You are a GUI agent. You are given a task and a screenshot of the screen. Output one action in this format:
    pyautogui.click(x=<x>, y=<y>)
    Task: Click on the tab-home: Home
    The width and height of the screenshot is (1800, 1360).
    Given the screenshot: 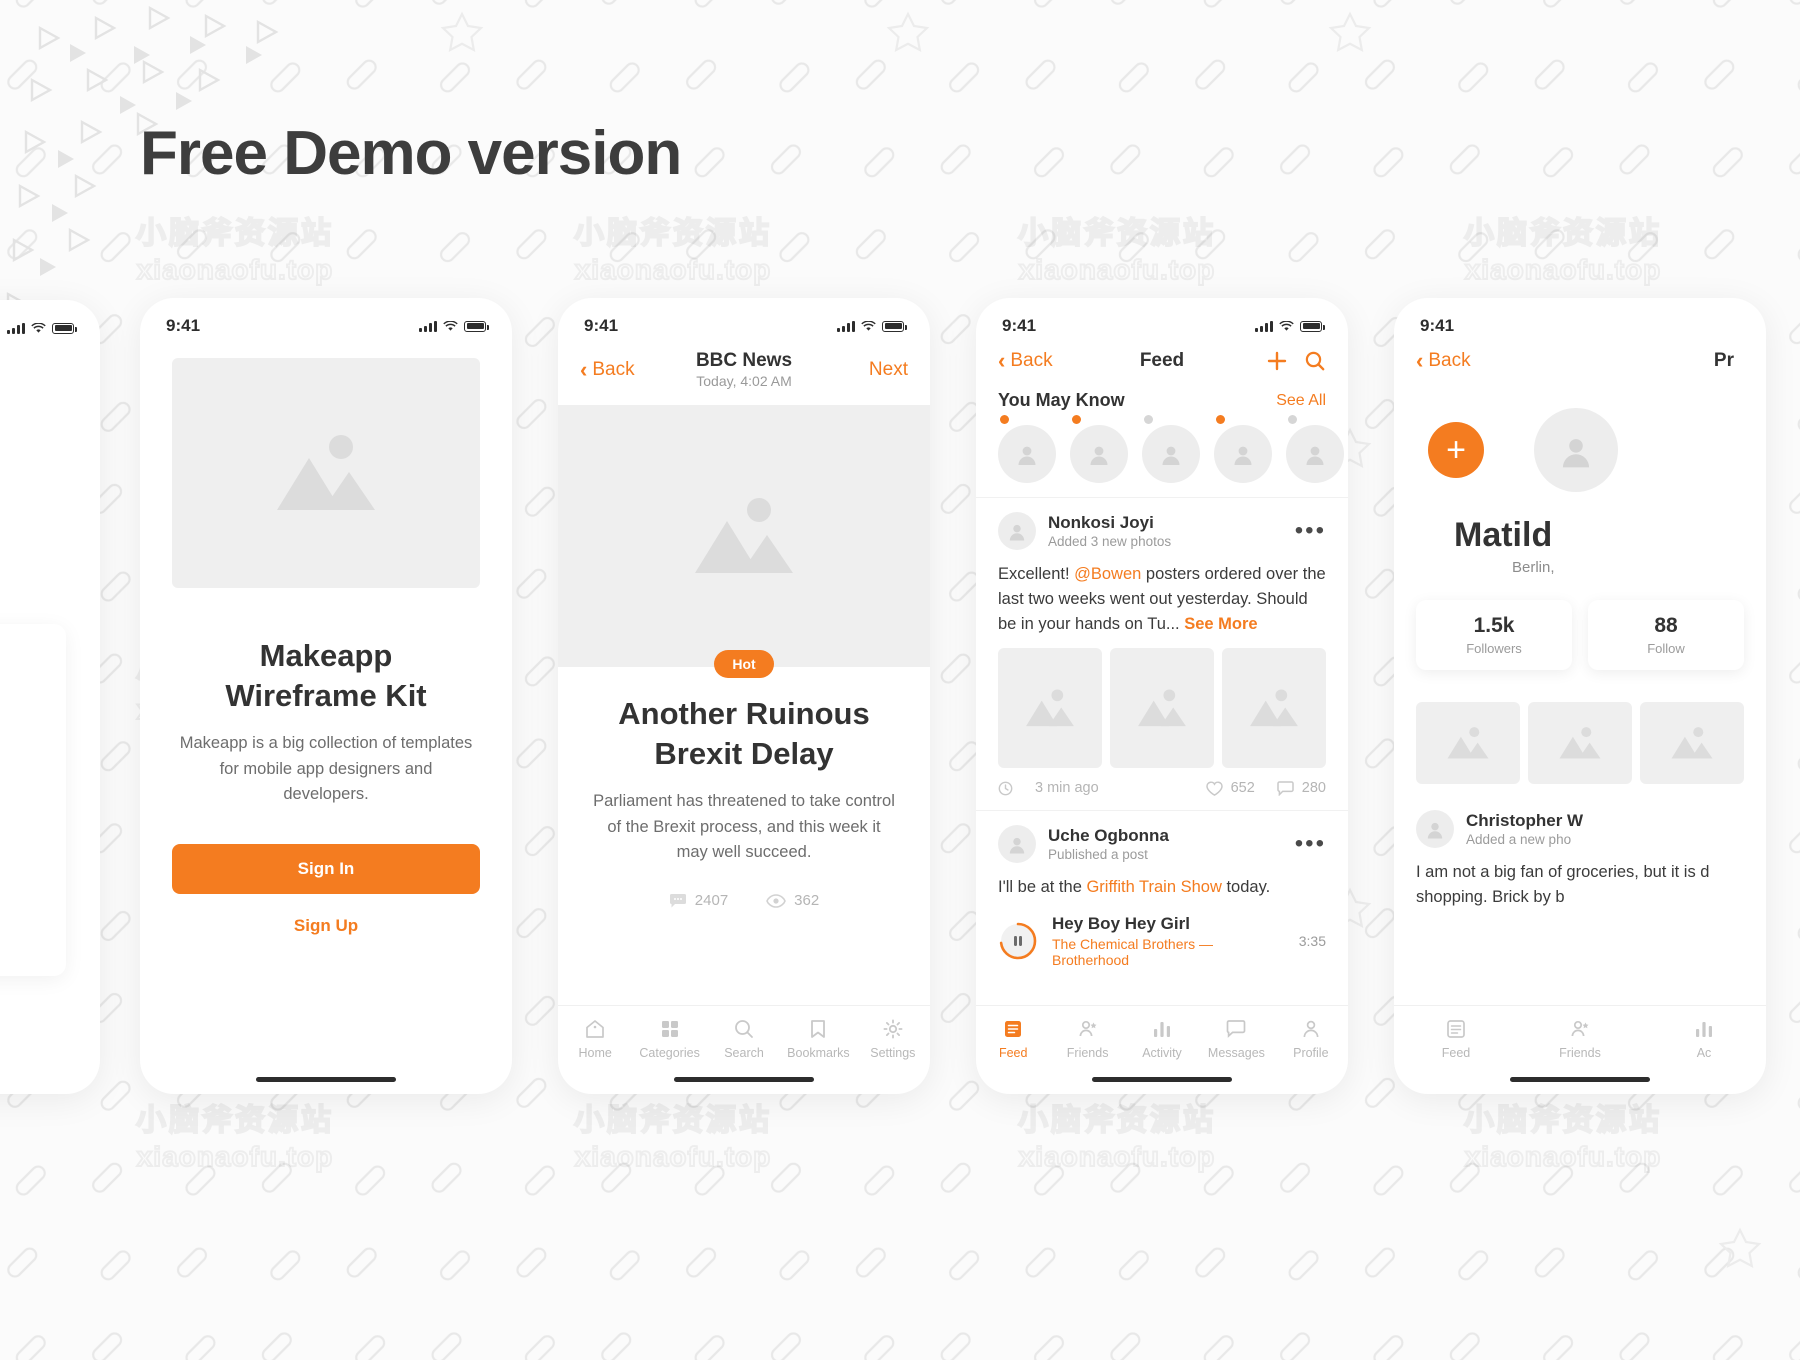 What is the action you would take?
    pyautogui.click(x=595, y=1039)
    